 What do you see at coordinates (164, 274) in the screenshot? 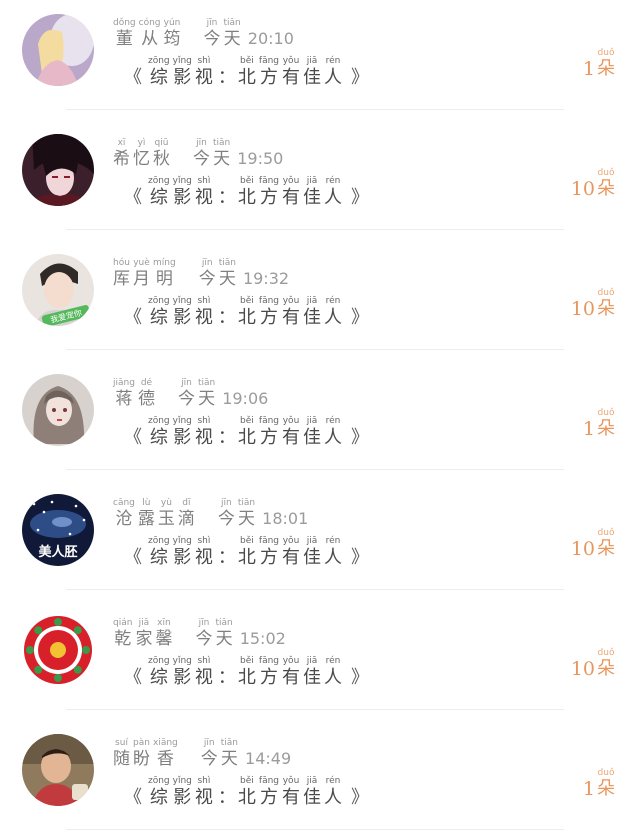
I see `user-name-char: míng 明` at bounding box center [164, 274].